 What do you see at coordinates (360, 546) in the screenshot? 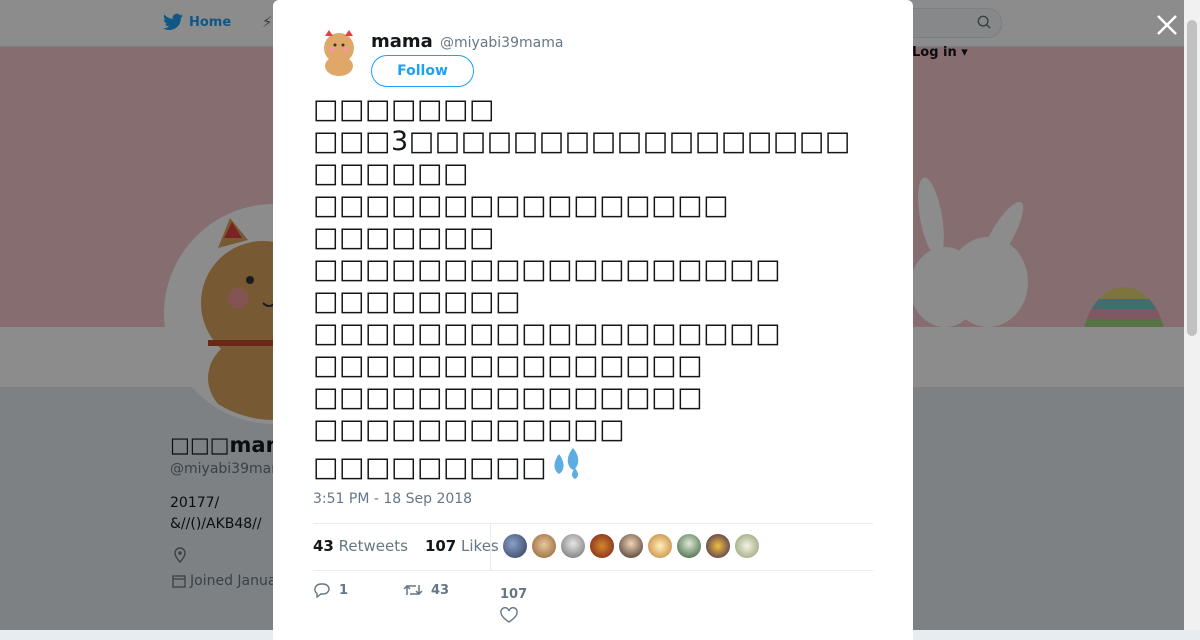
I see `retweets-stat: 43 Retweets` at bounding box center [360, 546].